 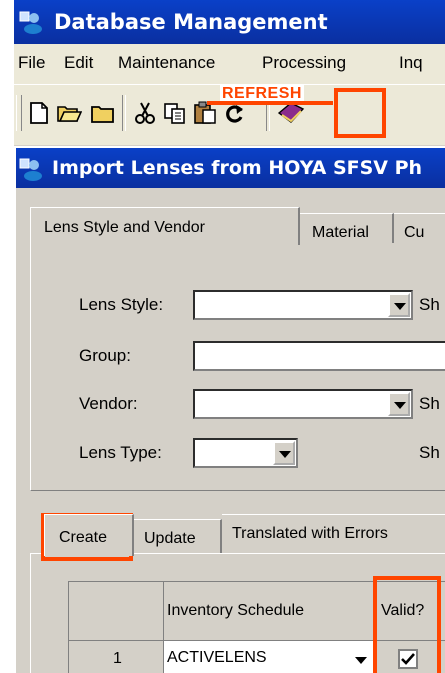 I want to click on lens-type-combo, so click(x=245, y=453).